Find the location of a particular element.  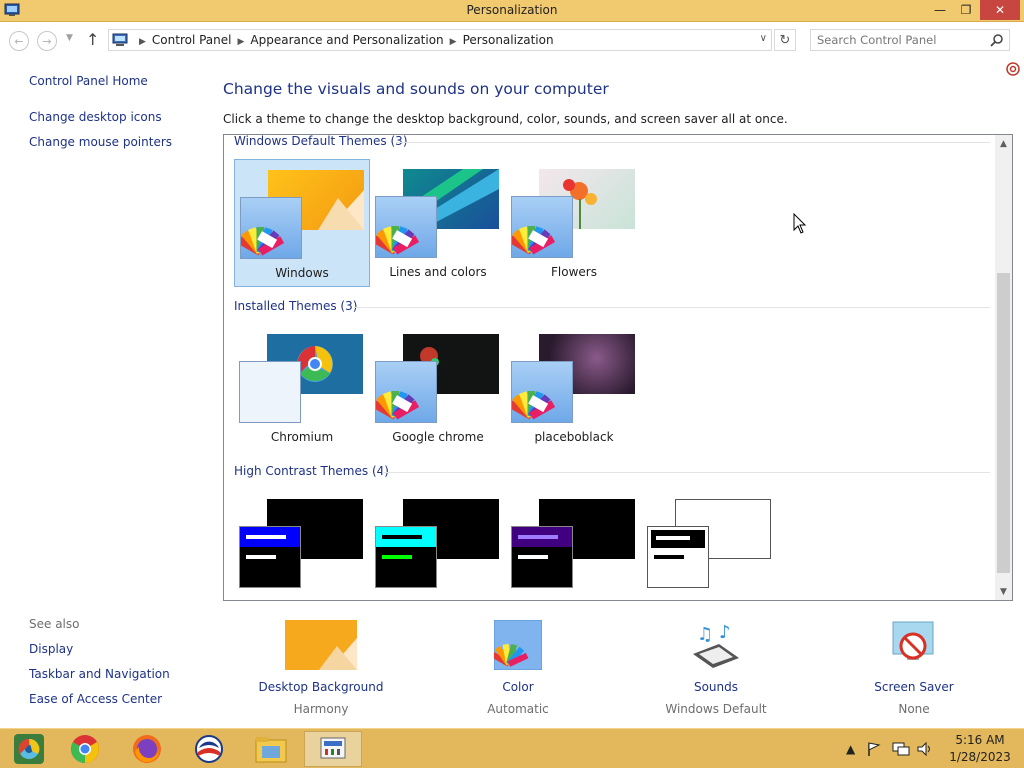

obama-logo-icon is located at coordinates (209, 749).